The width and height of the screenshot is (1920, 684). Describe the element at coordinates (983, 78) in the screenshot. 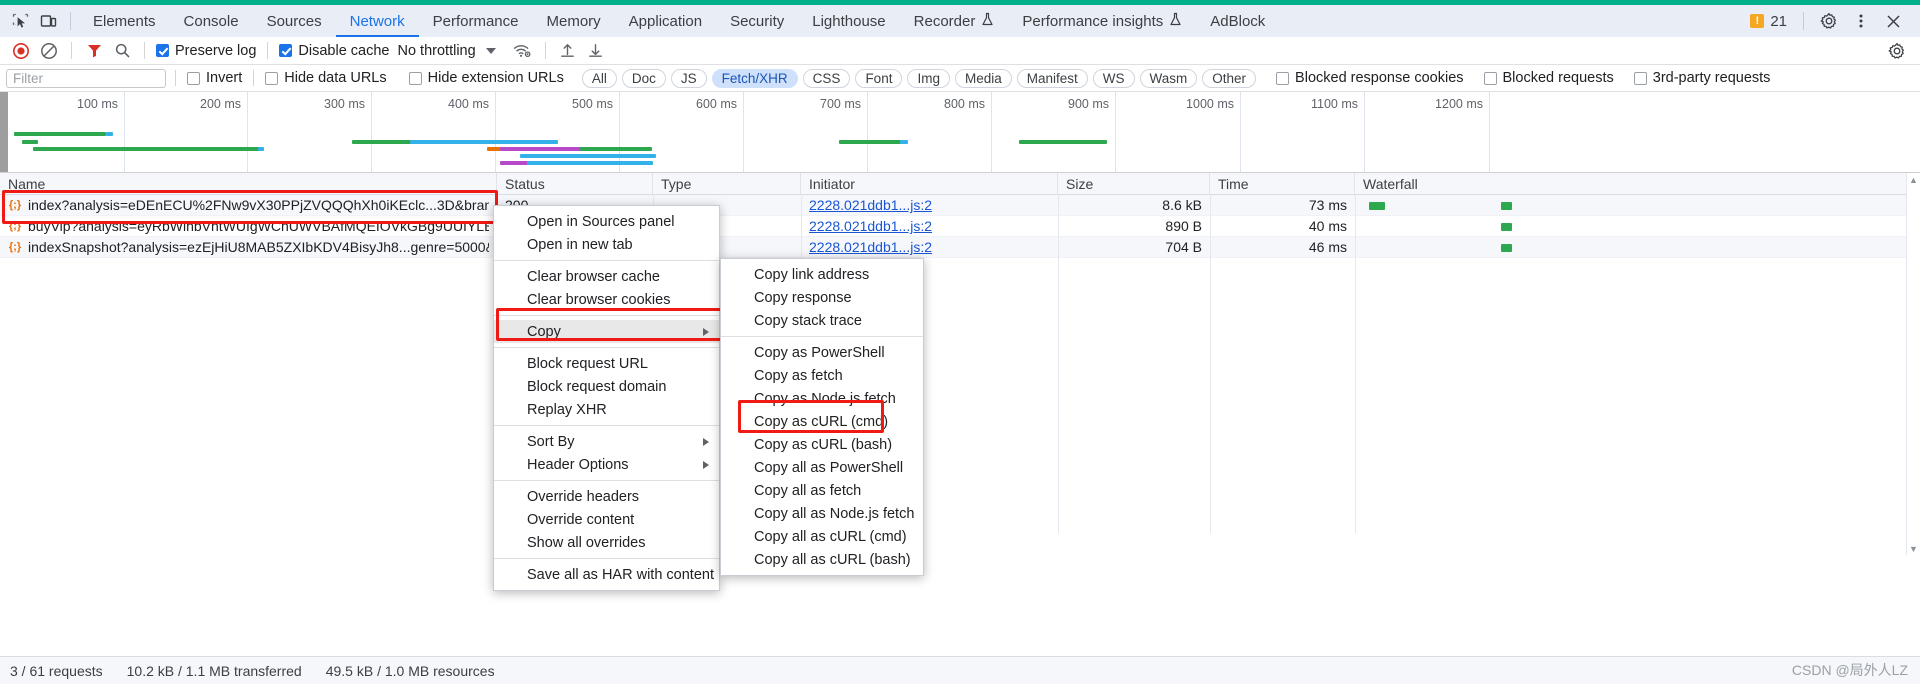

I see `chip-media: Media` at that location.